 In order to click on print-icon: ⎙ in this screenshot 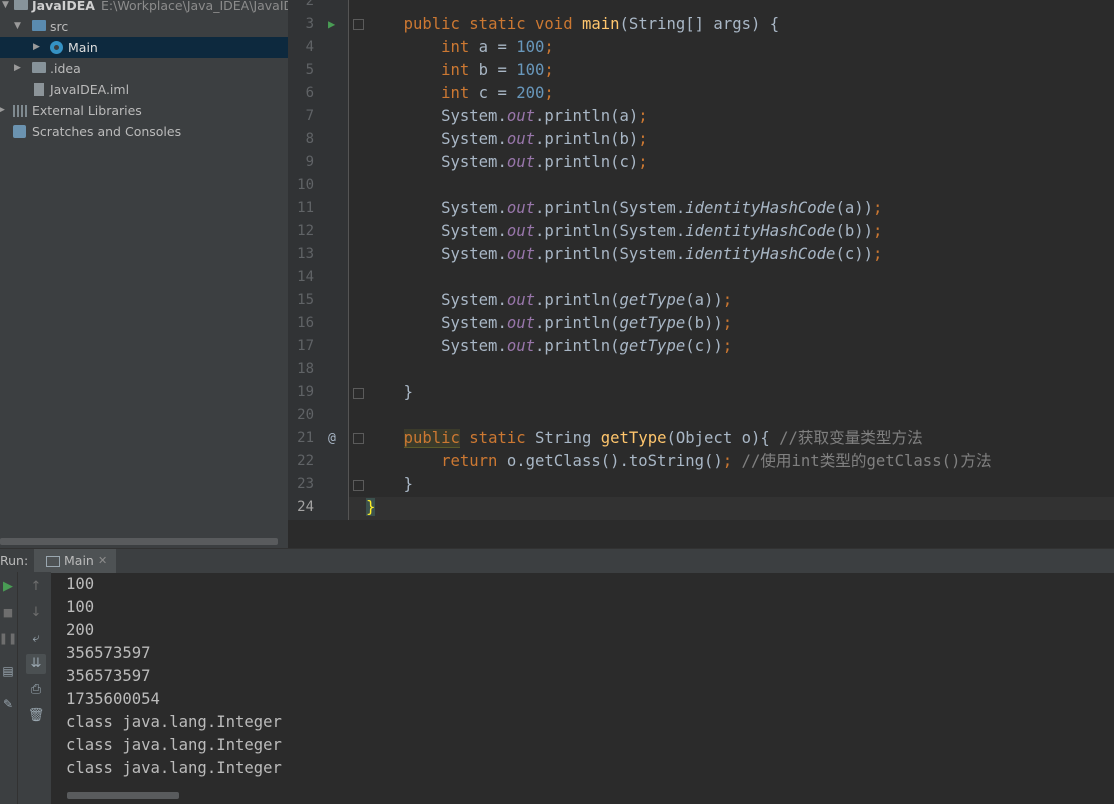, I will do `click(36, 690)`.